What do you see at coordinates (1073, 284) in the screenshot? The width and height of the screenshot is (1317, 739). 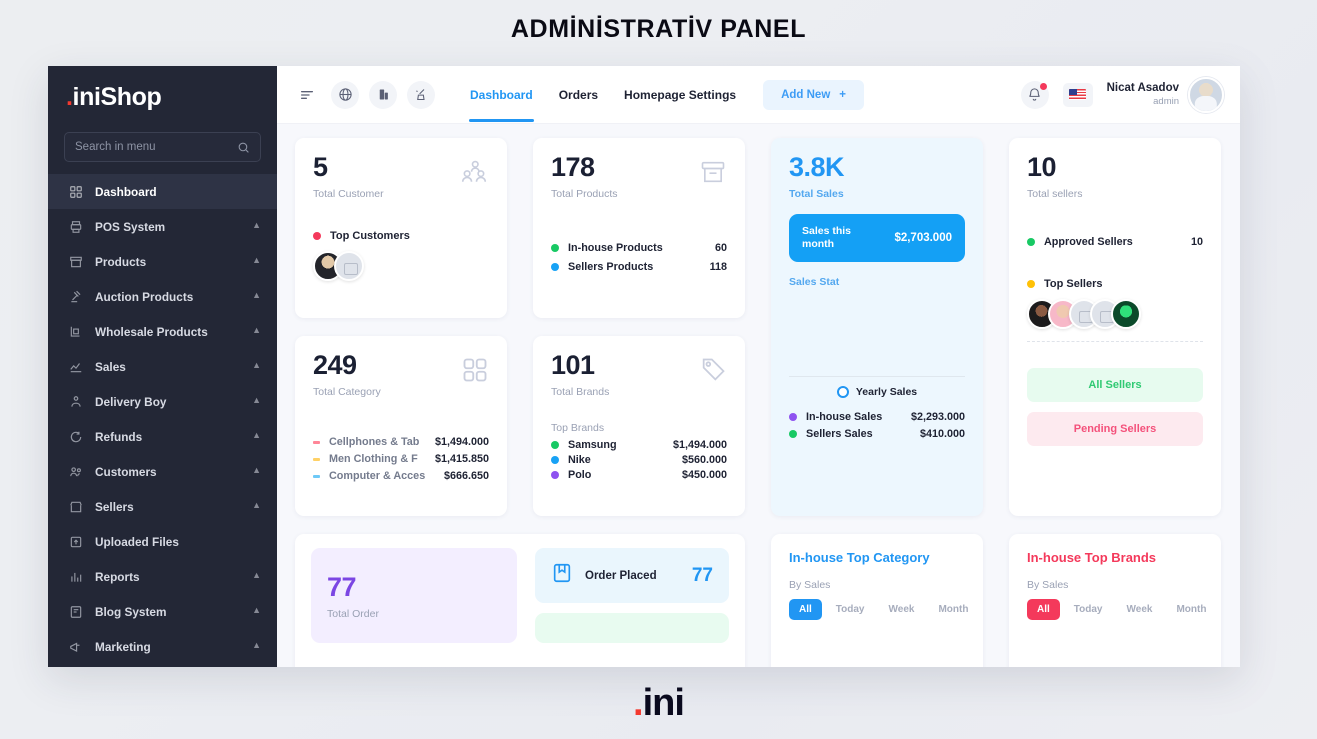 I see `top-sellers-label: Top Sellers` at bounding box center [1073, 284].